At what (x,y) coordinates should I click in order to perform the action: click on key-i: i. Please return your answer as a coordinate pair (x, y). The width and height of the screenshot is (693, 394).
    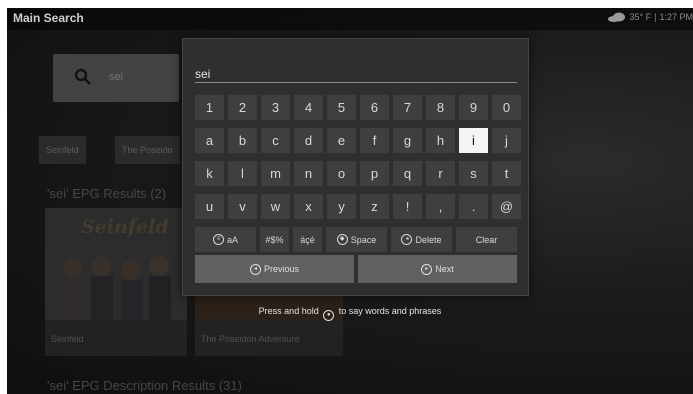
    Looking at the image, I should click on (473, 140).